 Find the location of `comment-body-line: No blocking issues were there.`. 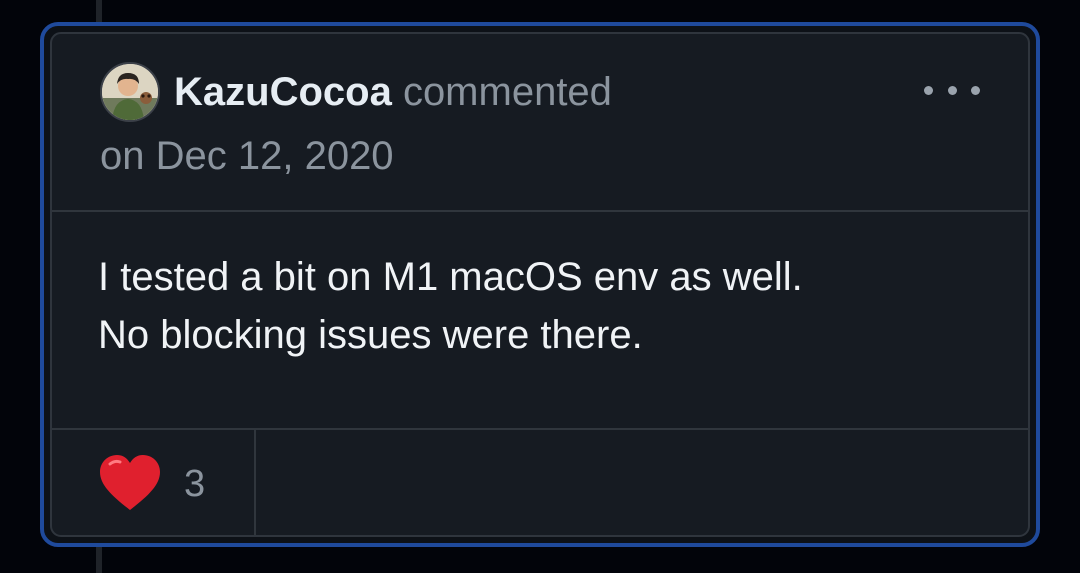

comment-body-line: No blocking issues were there. is located at coordinates (370, 335).